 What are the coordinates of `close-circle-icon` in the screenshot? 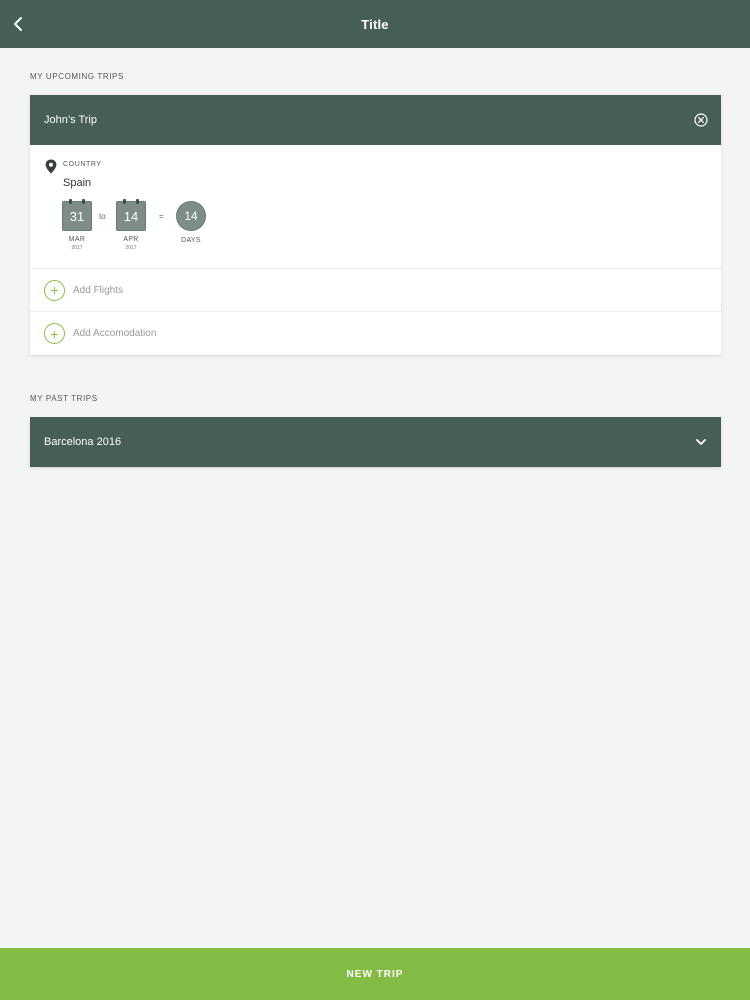 It's located at (701, 120).